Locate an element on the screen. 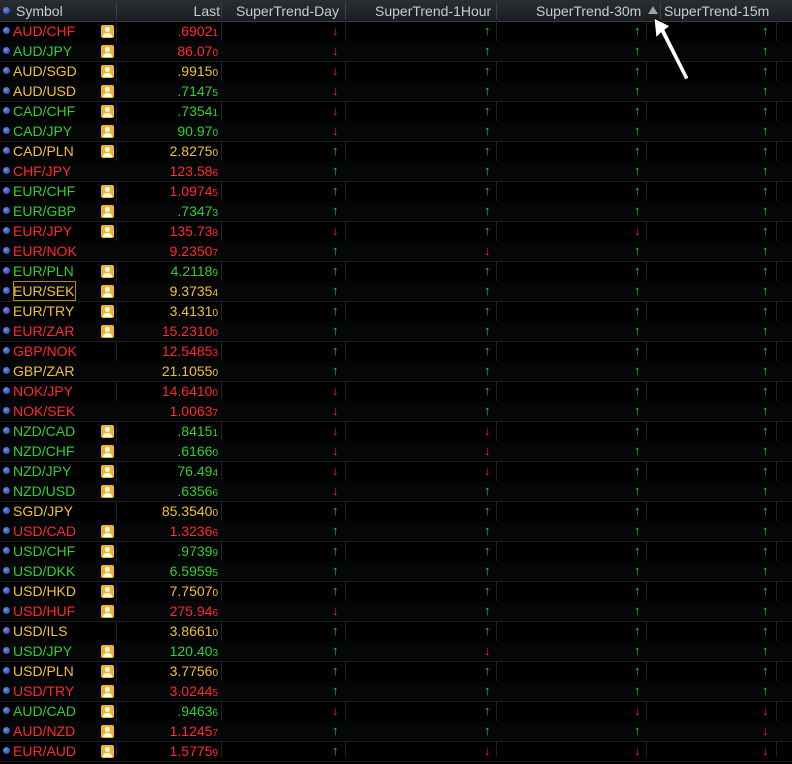  symbol-cell: NOK/JPY is located at coordinates (43, 391).